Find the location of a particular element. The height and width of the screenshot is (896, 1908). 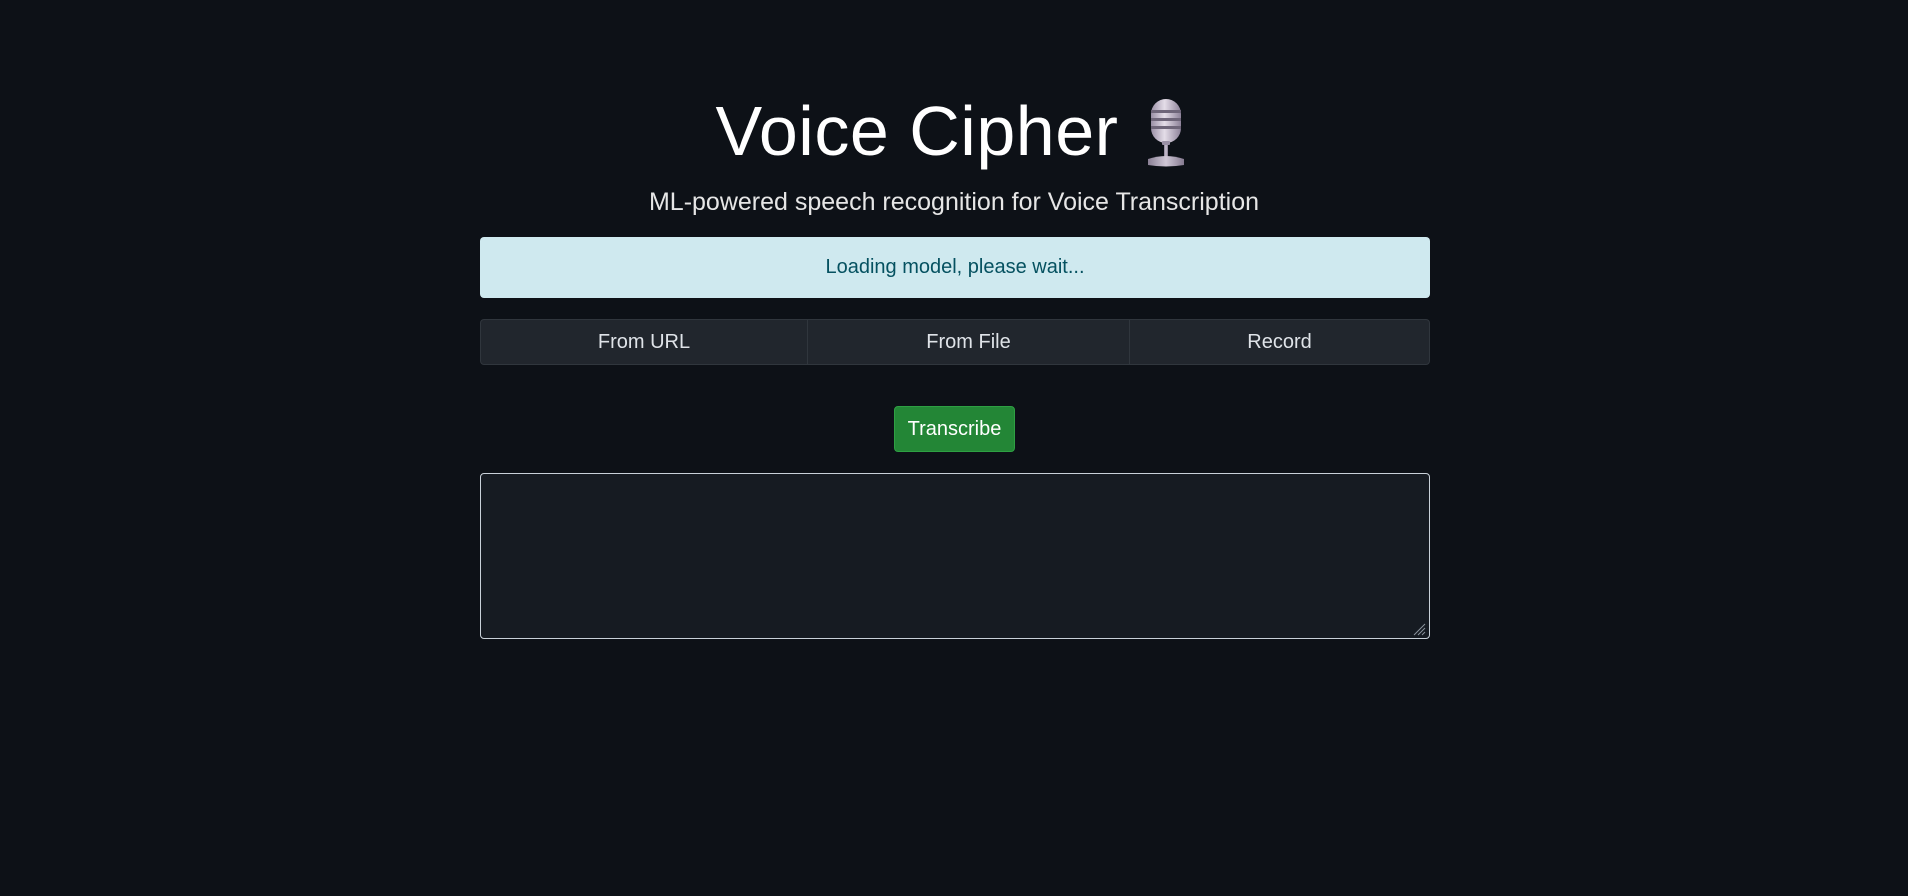

tab-from-file: From File is located at coordinates (968, 342).